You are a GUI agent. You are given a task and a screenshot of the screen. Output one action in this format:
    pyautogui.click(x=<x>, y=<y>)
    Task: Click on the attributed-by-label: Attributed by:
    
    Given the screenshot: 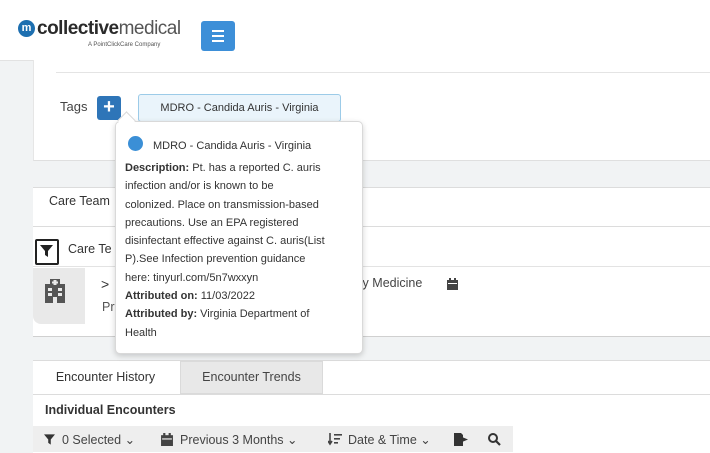 What is the action you would take?
    pyautogui.click(x=161, y=314)
    